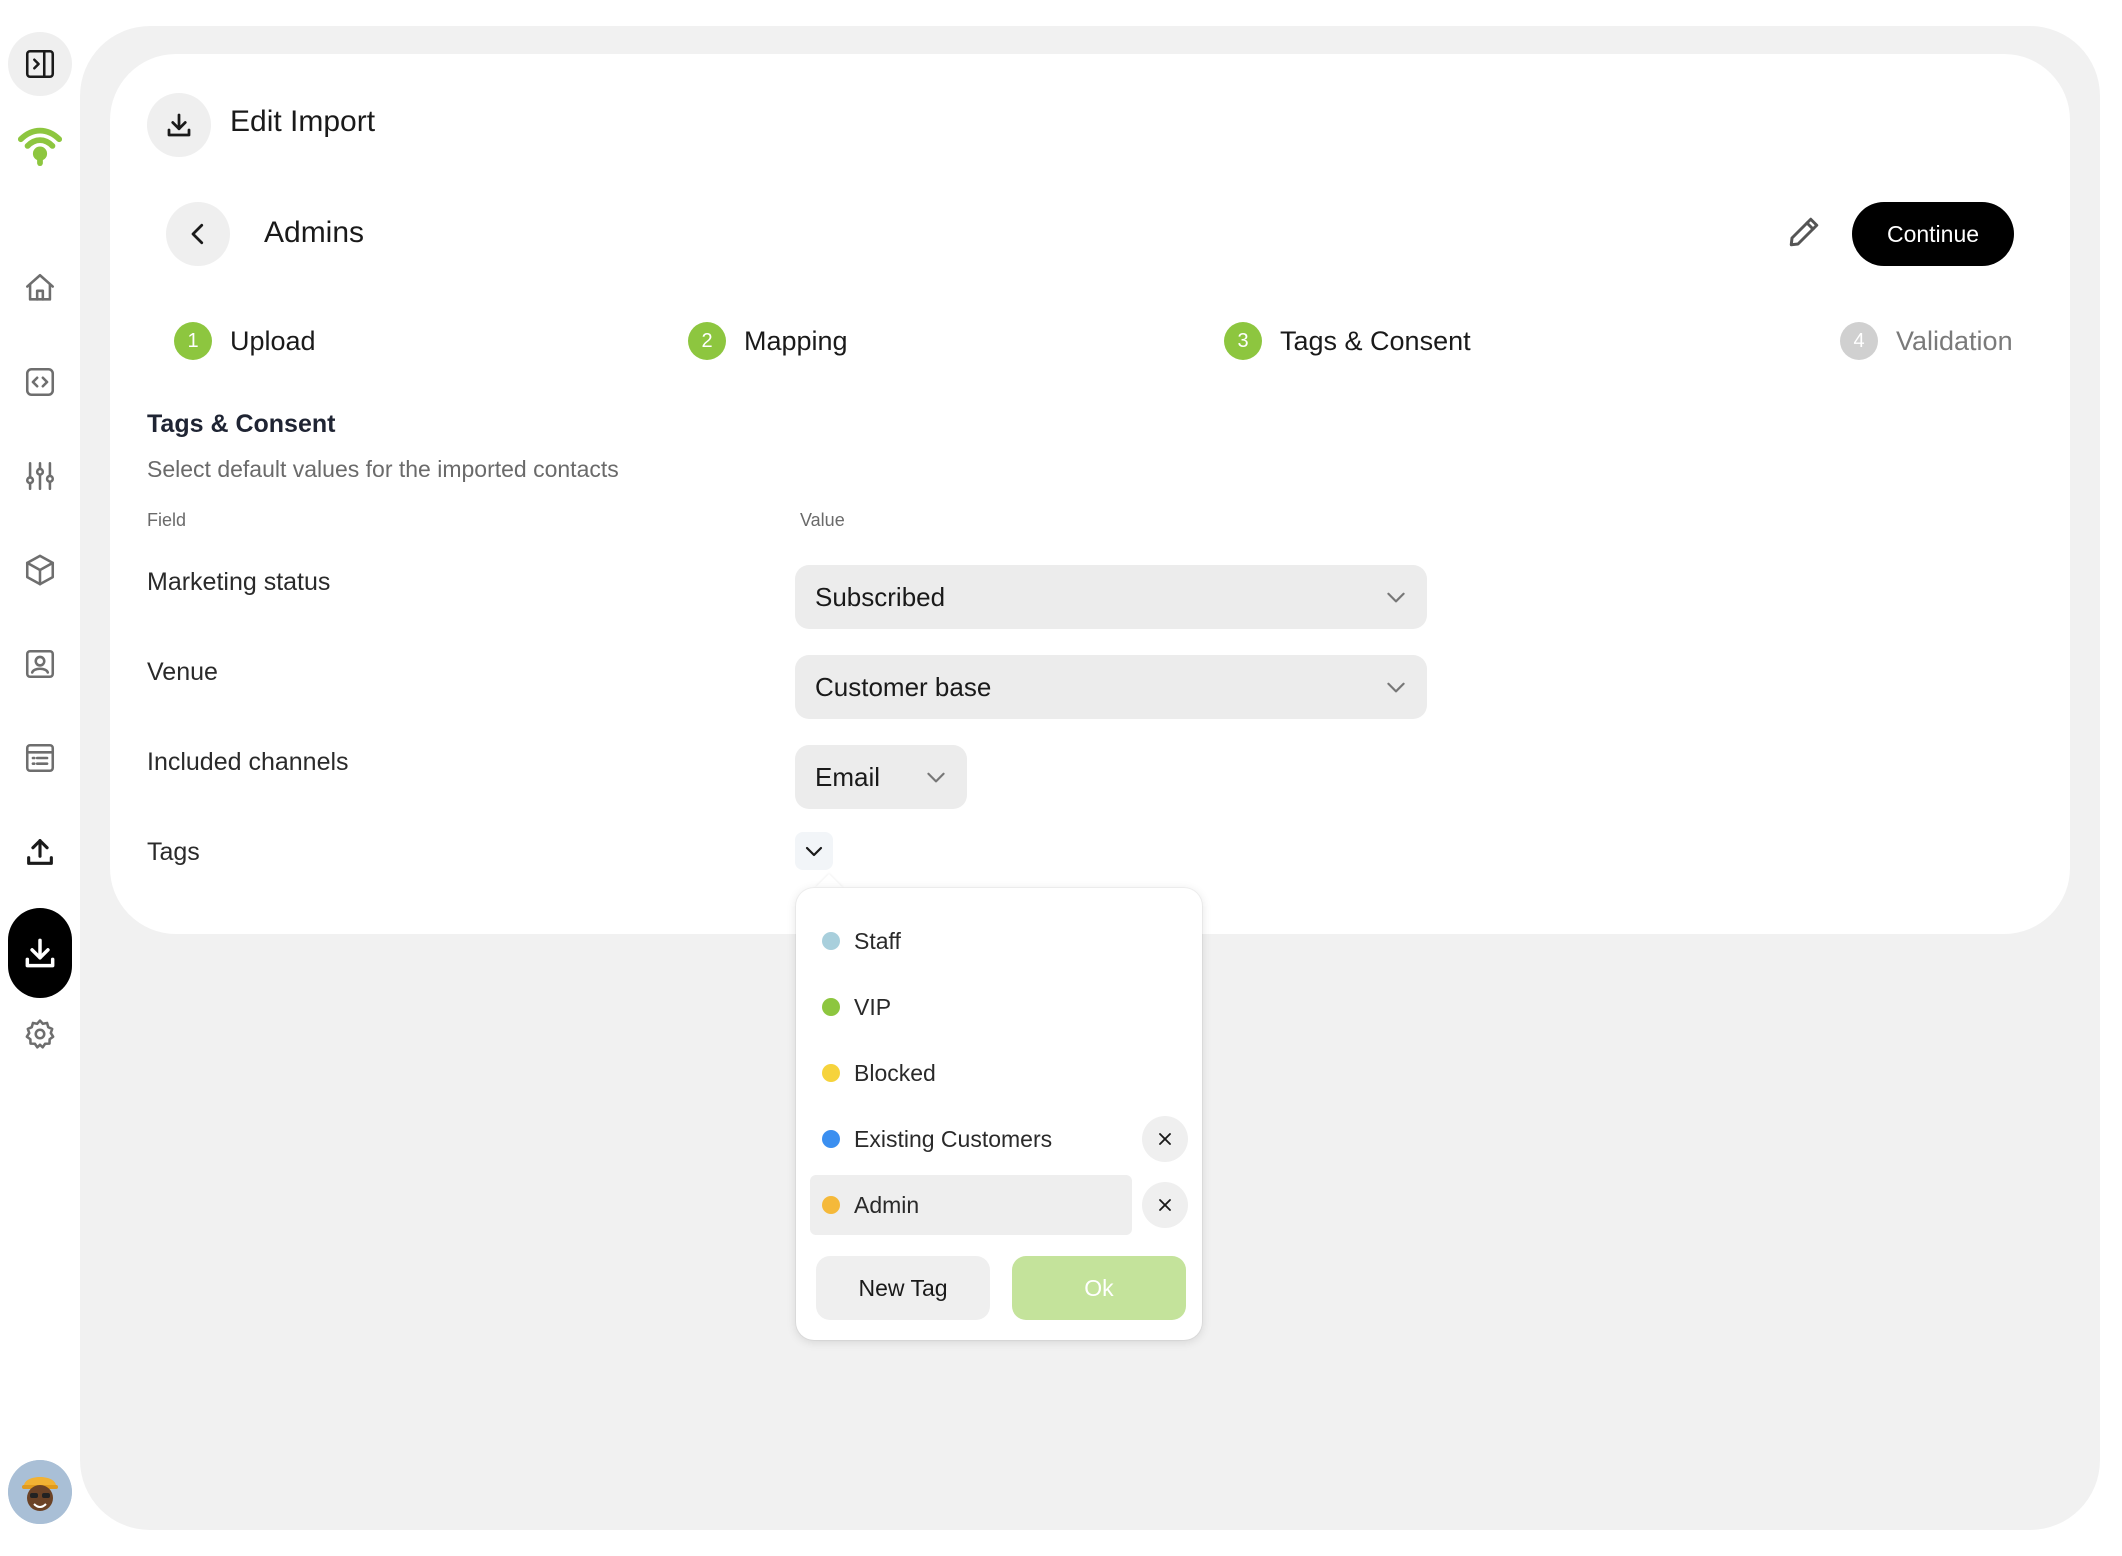 The image size is (2122, 1556). I want to click on tag-label: Existing Customers, so click(953, 1138).